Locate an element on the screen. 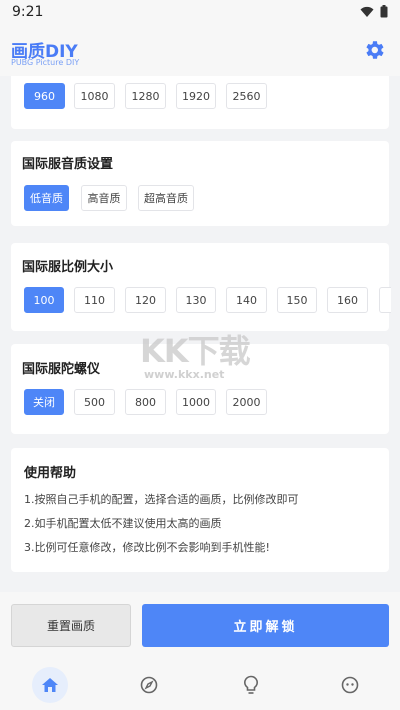  resolution-card: 960 1080 1280 1920 2560 is located at coordinates (200, 102).